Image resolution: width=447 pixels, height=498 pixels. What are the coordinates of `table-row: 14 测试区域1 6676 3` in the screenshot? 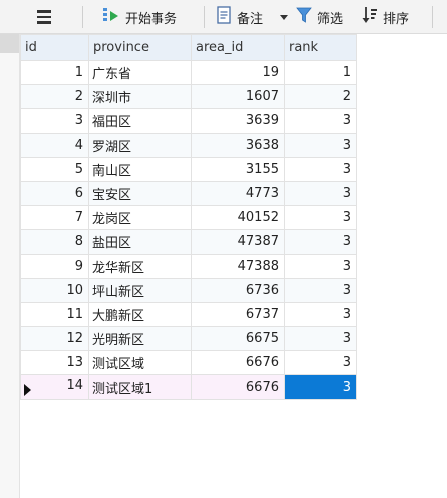 It's located at (188, 387).